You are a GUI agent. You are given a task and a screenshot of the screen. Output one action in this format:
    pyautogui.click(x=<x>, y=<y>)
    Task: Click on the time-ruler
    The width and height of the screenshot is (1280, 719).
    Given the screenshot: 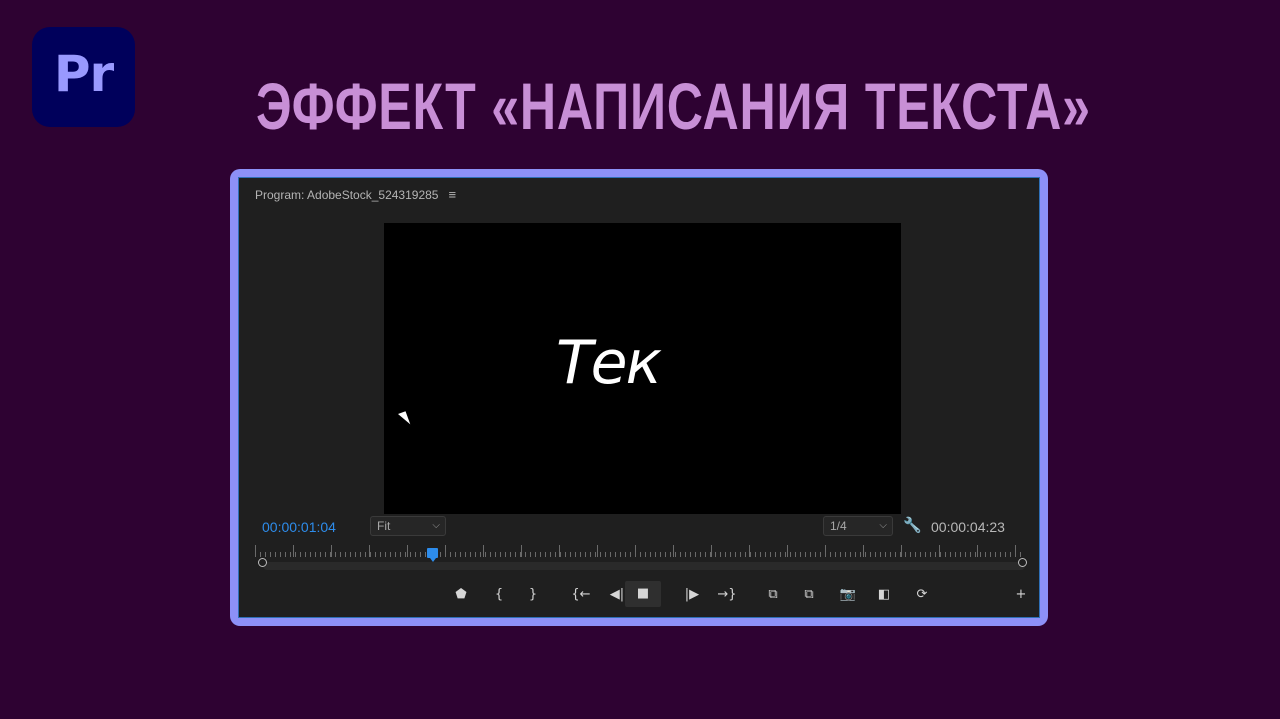 What is the action you would take?
    pyautogui.click(x=640, y=553)
    